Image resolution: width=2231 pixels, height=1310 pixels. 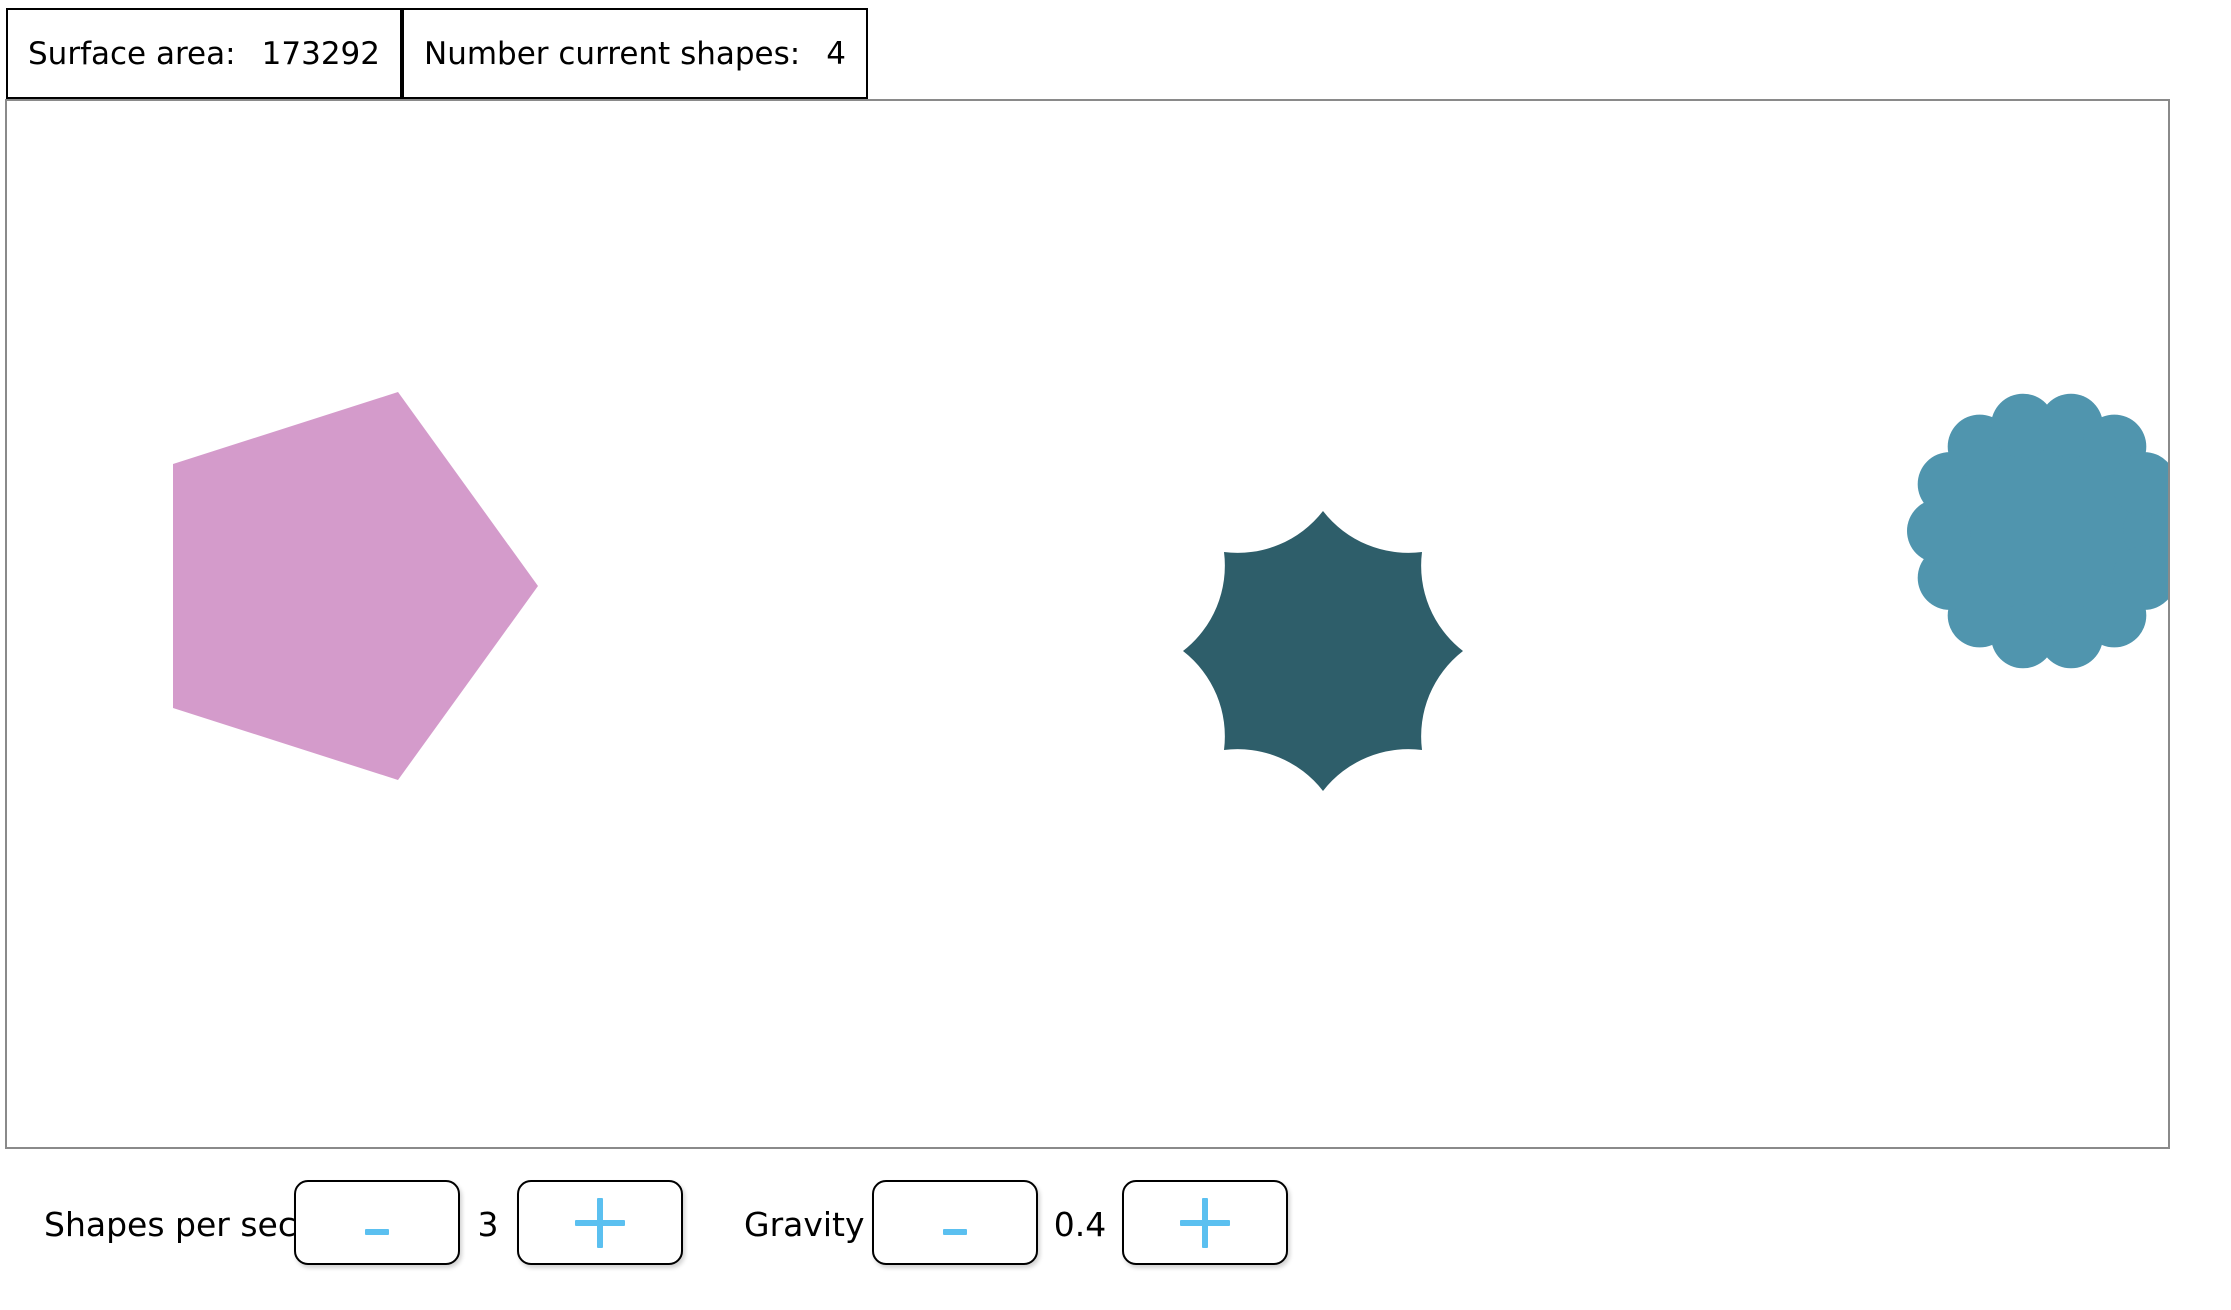 What do you see at coordinates (836, 53) in the screenshot?
I see `shape-count-value: 4` at bounding box center [836, 53].